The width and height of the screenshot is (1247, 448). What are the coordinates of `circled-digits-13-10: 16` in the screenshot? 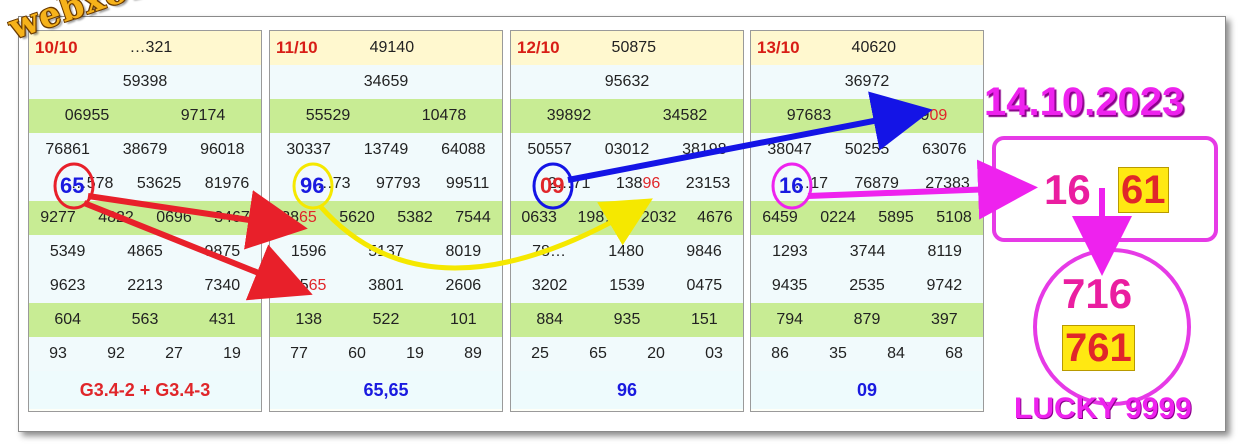 It's located at (791, 185).